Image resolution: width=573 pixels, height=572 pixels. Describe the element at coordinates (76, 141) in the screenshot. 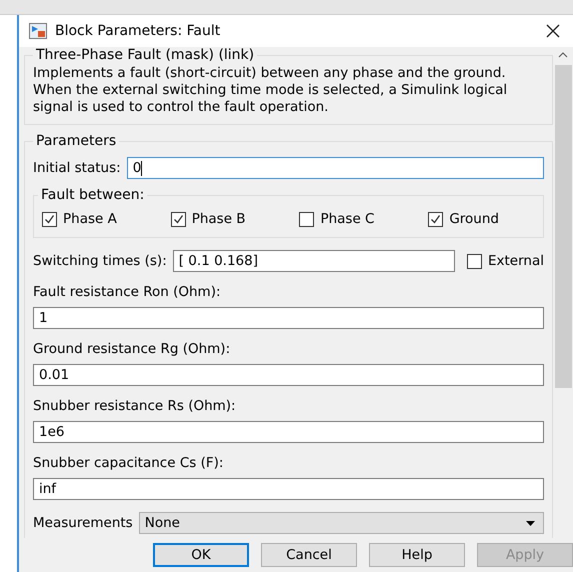

I see `parameters-title: Parameters` at that location.